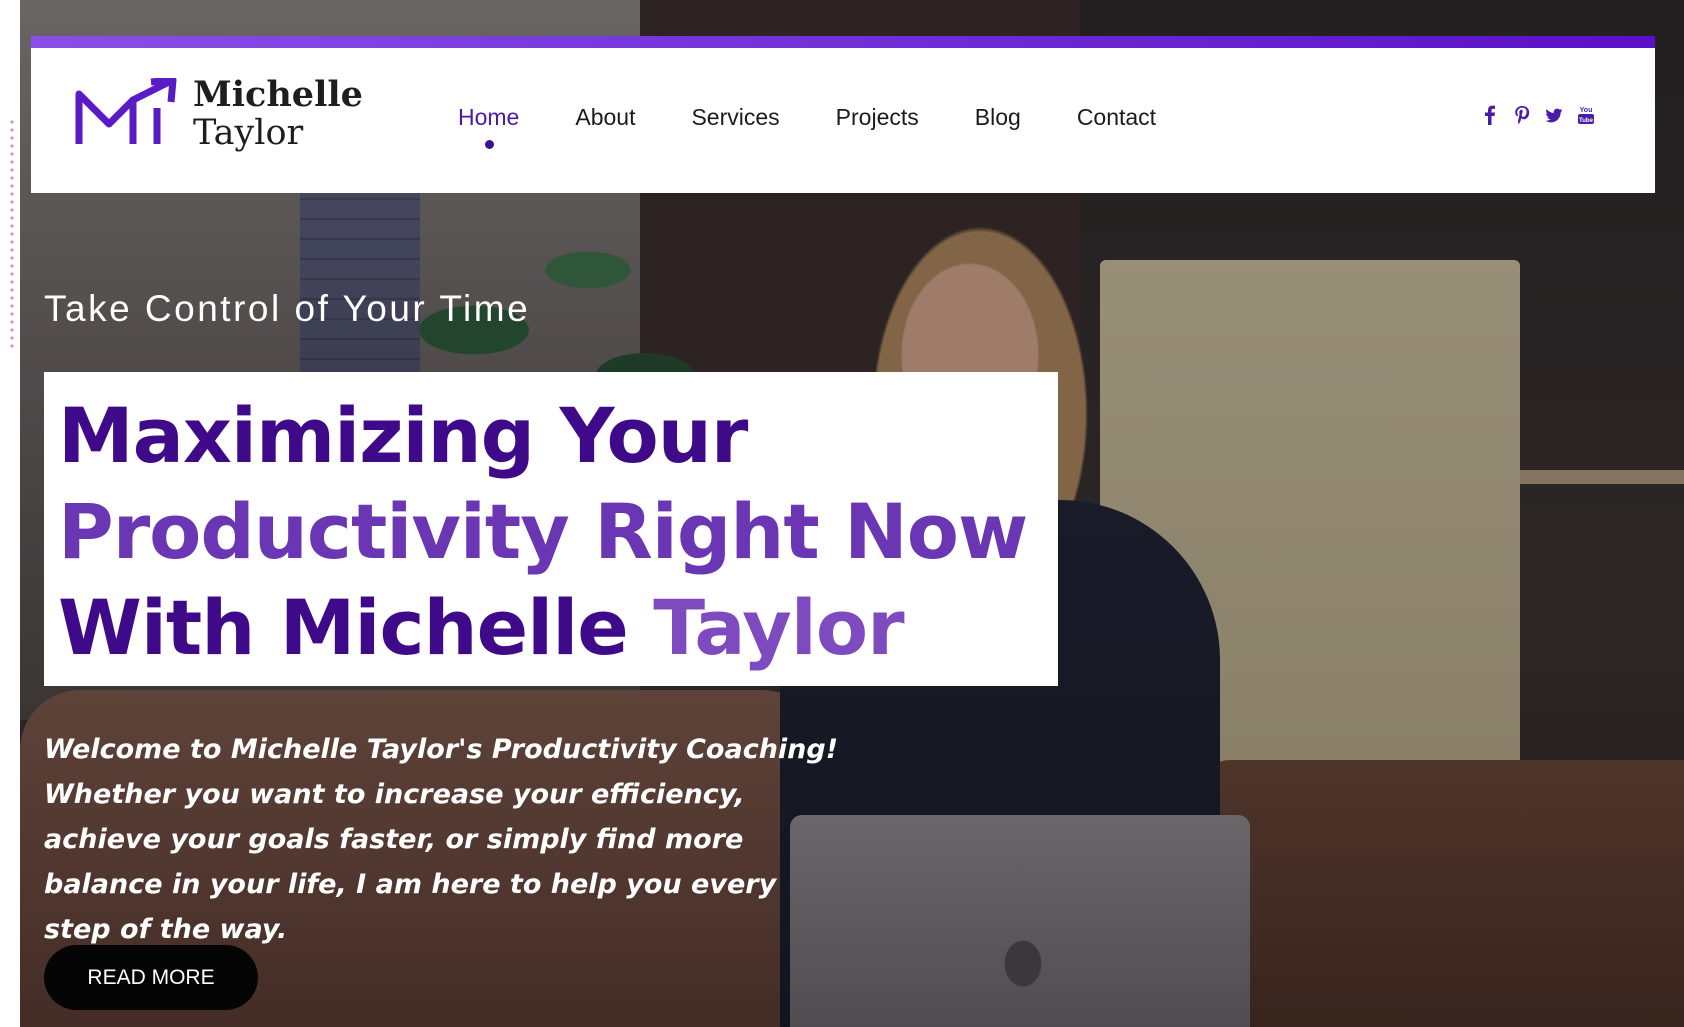 This screenshot has height=1027, width=1684. I want to click on nav-item-label: Blog, so click(997, 117).